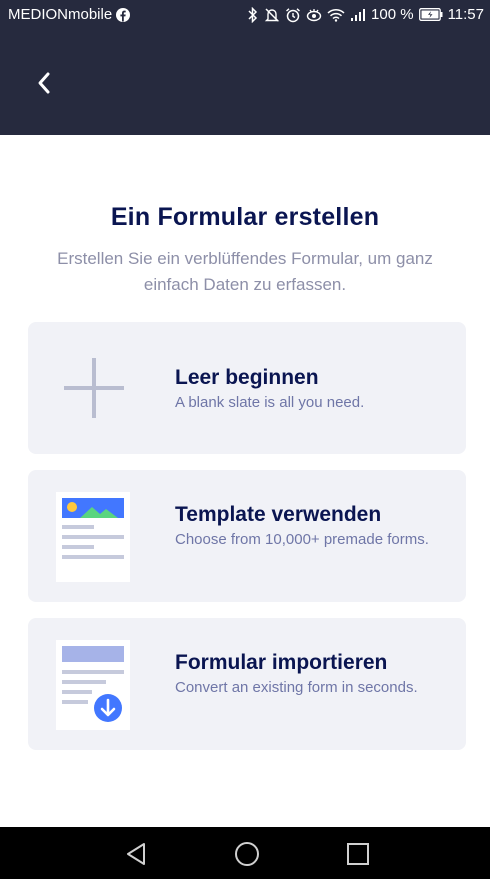  I want to click on card-title: Leer beginnen, so click(247, 377).